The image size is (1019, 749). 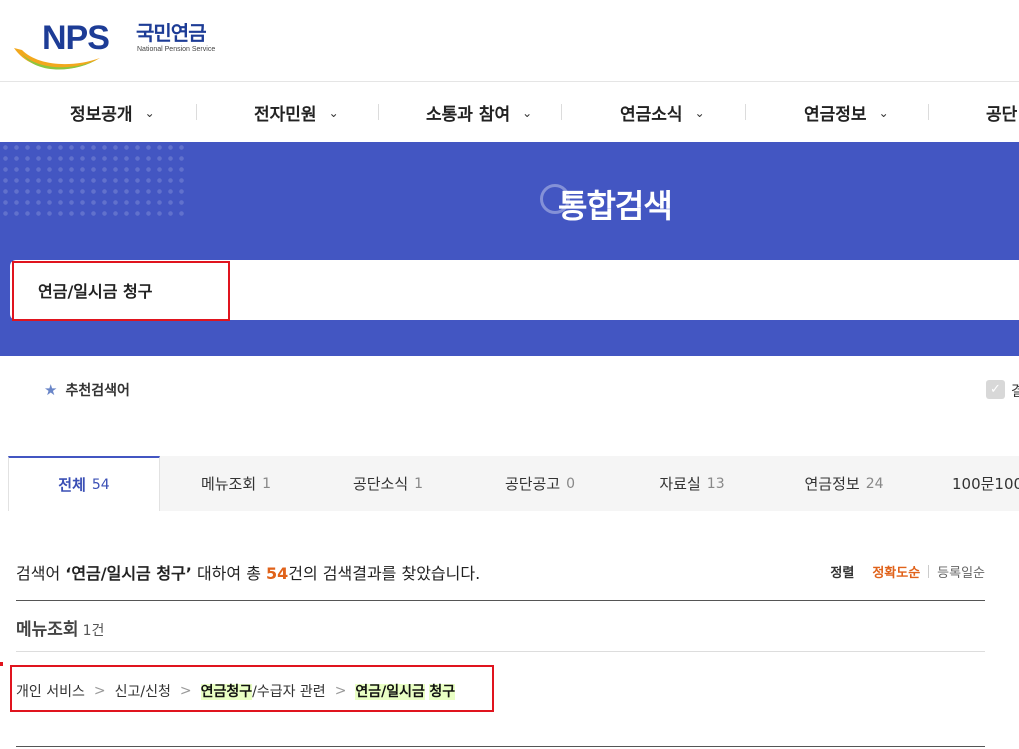 What do you see at coordinates (874, 483) in the screenshot?
I see `tab-count: 24` at bounding box center [874, 483].